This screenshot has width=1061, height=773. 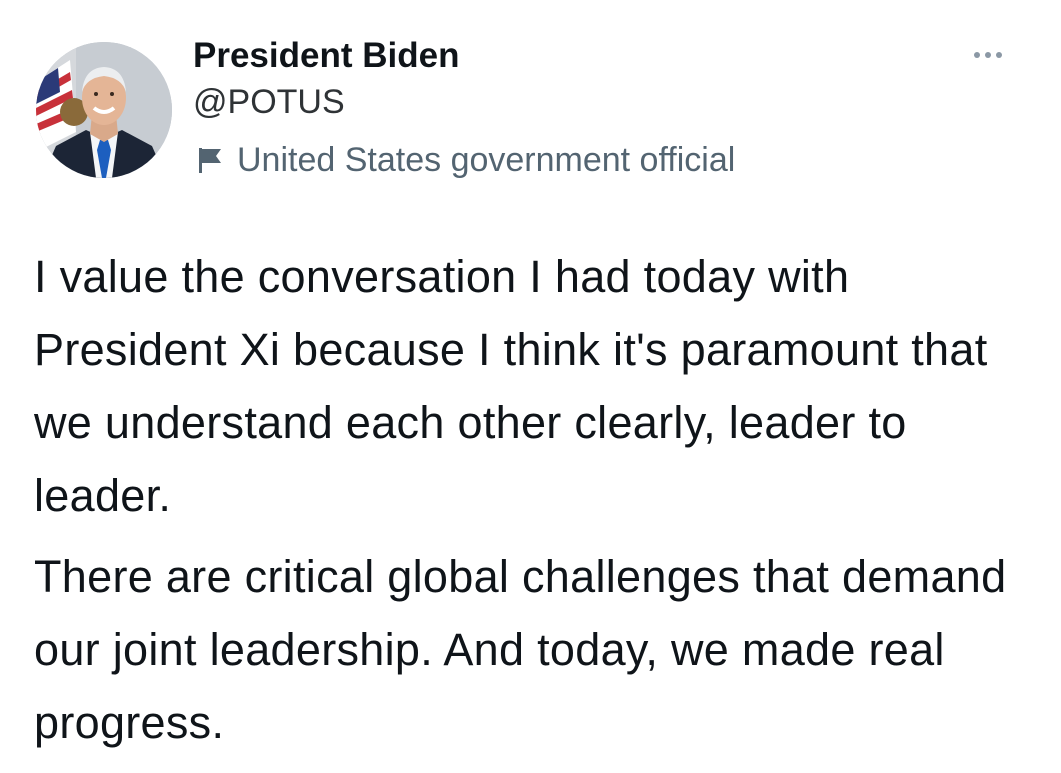 I want to click on flag-icon, so click(x=210, y=160).